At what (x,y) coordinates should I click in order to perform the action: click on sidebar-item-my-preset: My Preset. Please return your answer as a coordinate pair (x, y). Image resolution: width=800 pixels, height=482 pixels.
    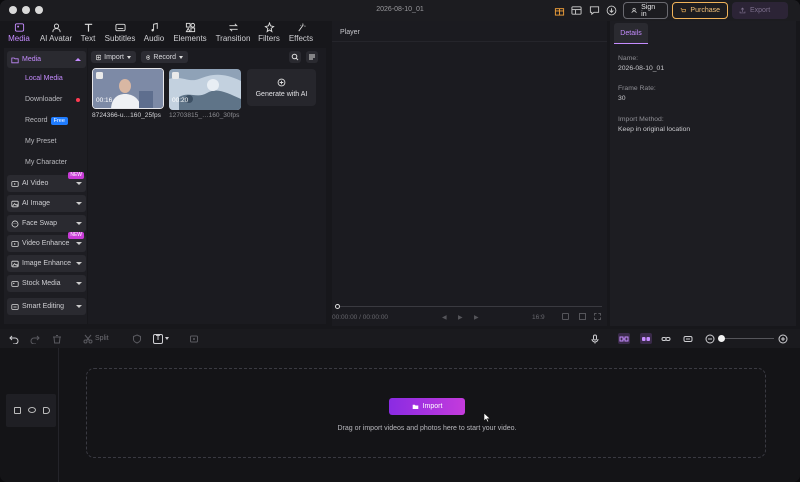
    Looking at the image, I should click on (46, 141).